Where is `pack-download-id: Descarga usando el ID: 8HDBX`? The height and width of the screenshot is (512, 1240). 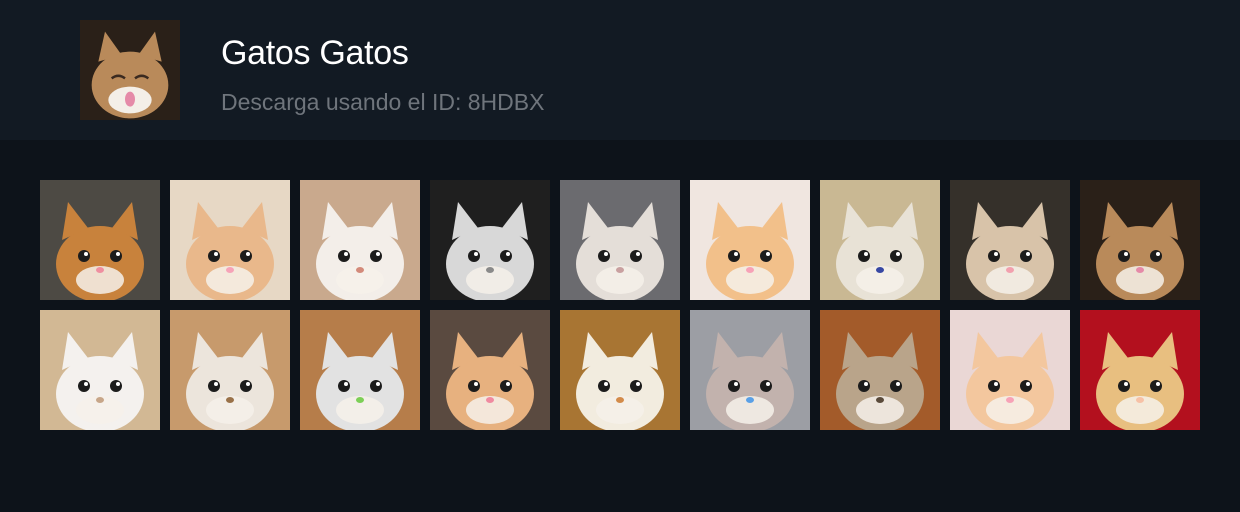 pack-download-id: Descarga usando el ID: 8HDBX is located at coordinates (383, 102).